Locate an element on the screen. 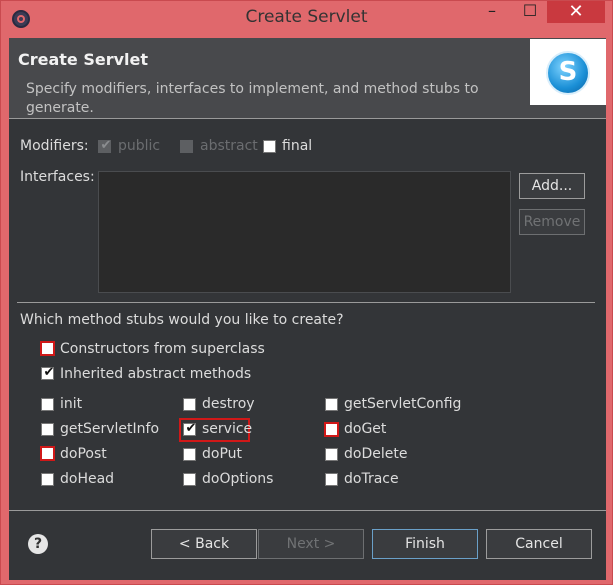  inherited-checkbox: ✔ is located at coordinates (47, 372).